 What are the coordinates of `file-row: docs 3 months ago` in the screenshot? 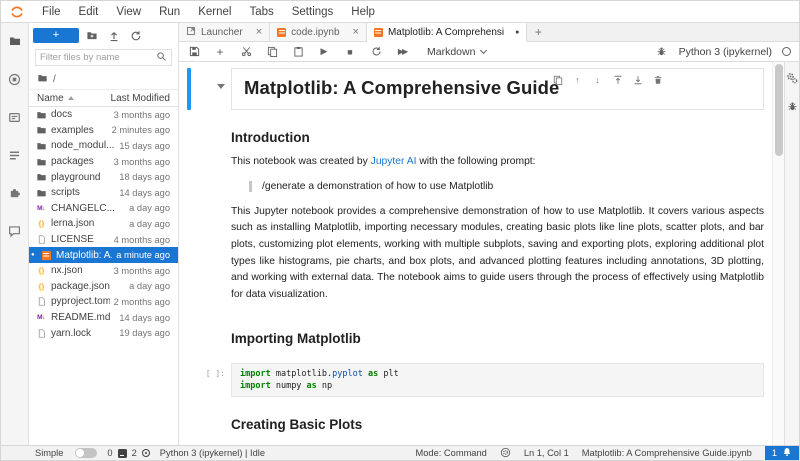 It's located at (103, 115).